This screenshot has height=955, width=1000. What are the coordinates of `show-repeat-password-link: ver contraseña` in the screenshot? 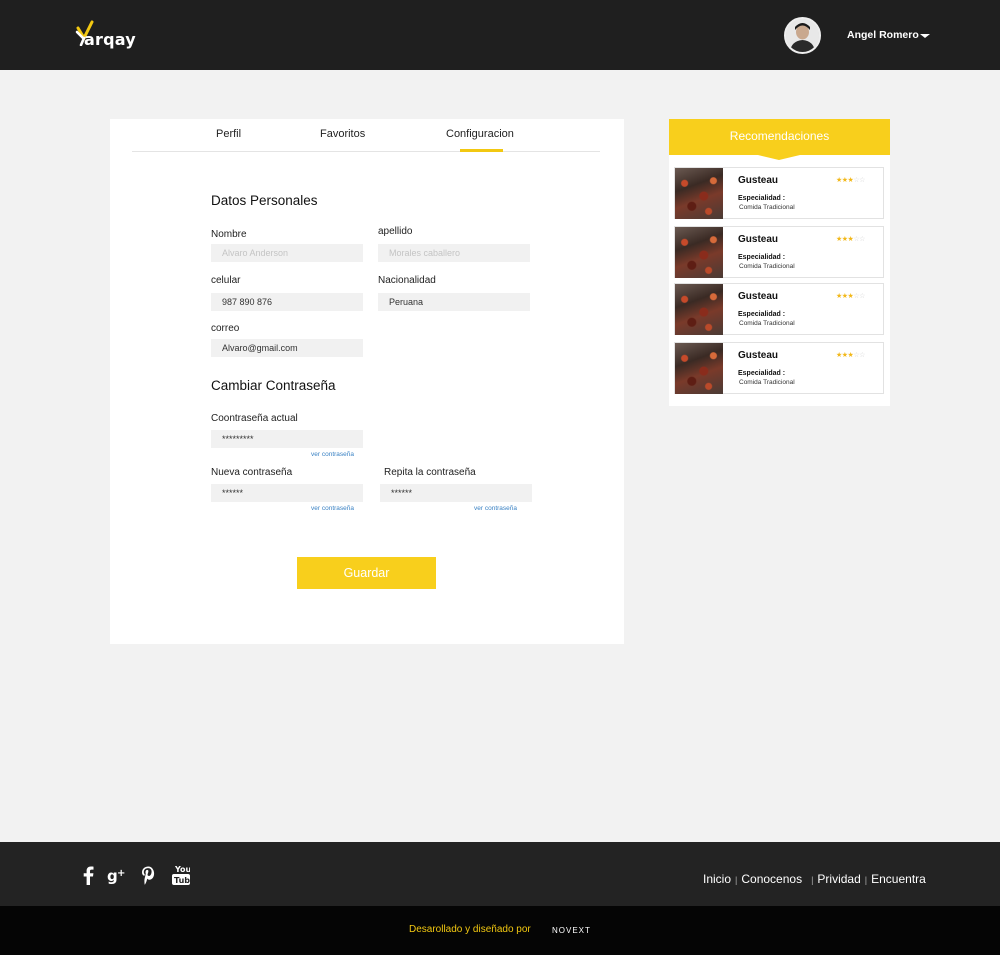 It's located at (495, 508).